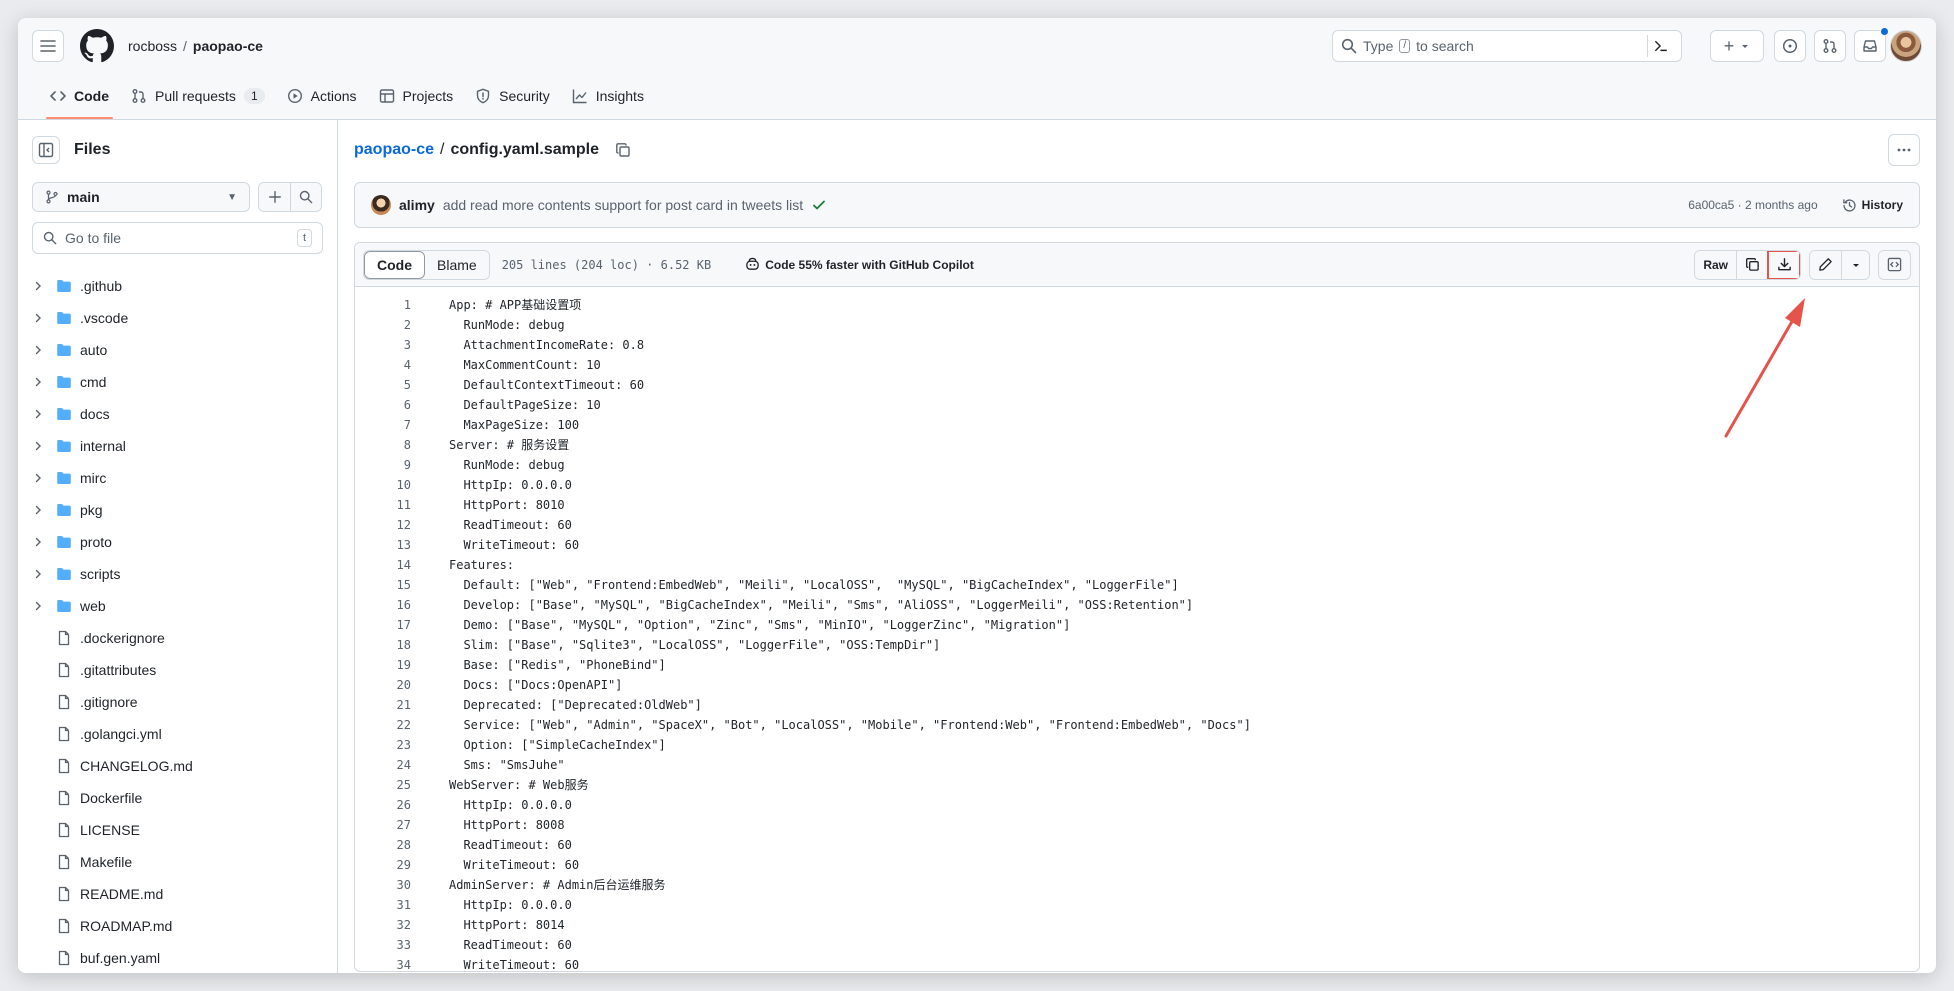 Image resolution: width=1954 pixels, height=991 pixels. What do you see at coordinates (457, 264) in the screenshot?
I see `blame-view-button: Blame` at bounding box center [457, 264].